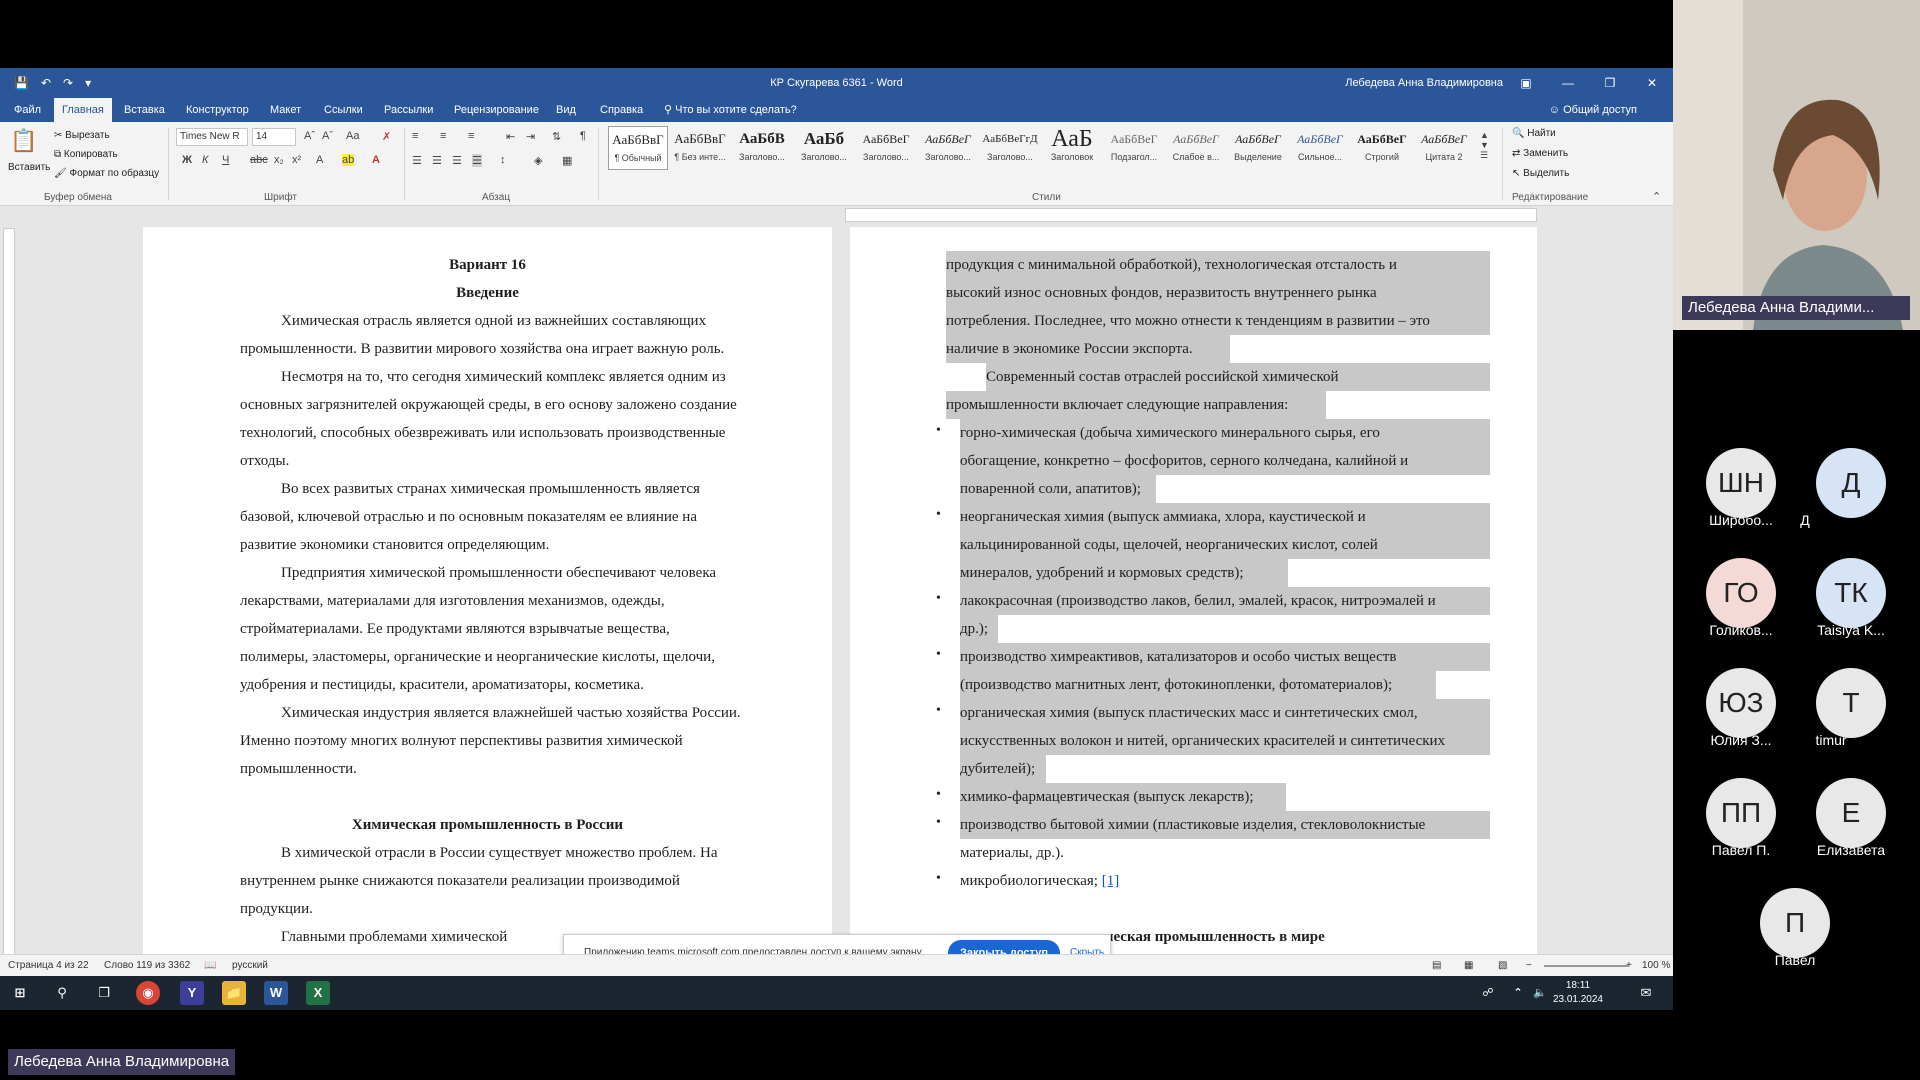 This screenshot has width=1920, height=1080. Describe the element at coordinates (9, 593) in the screenshot. I see `vertical-ruler` at that location.